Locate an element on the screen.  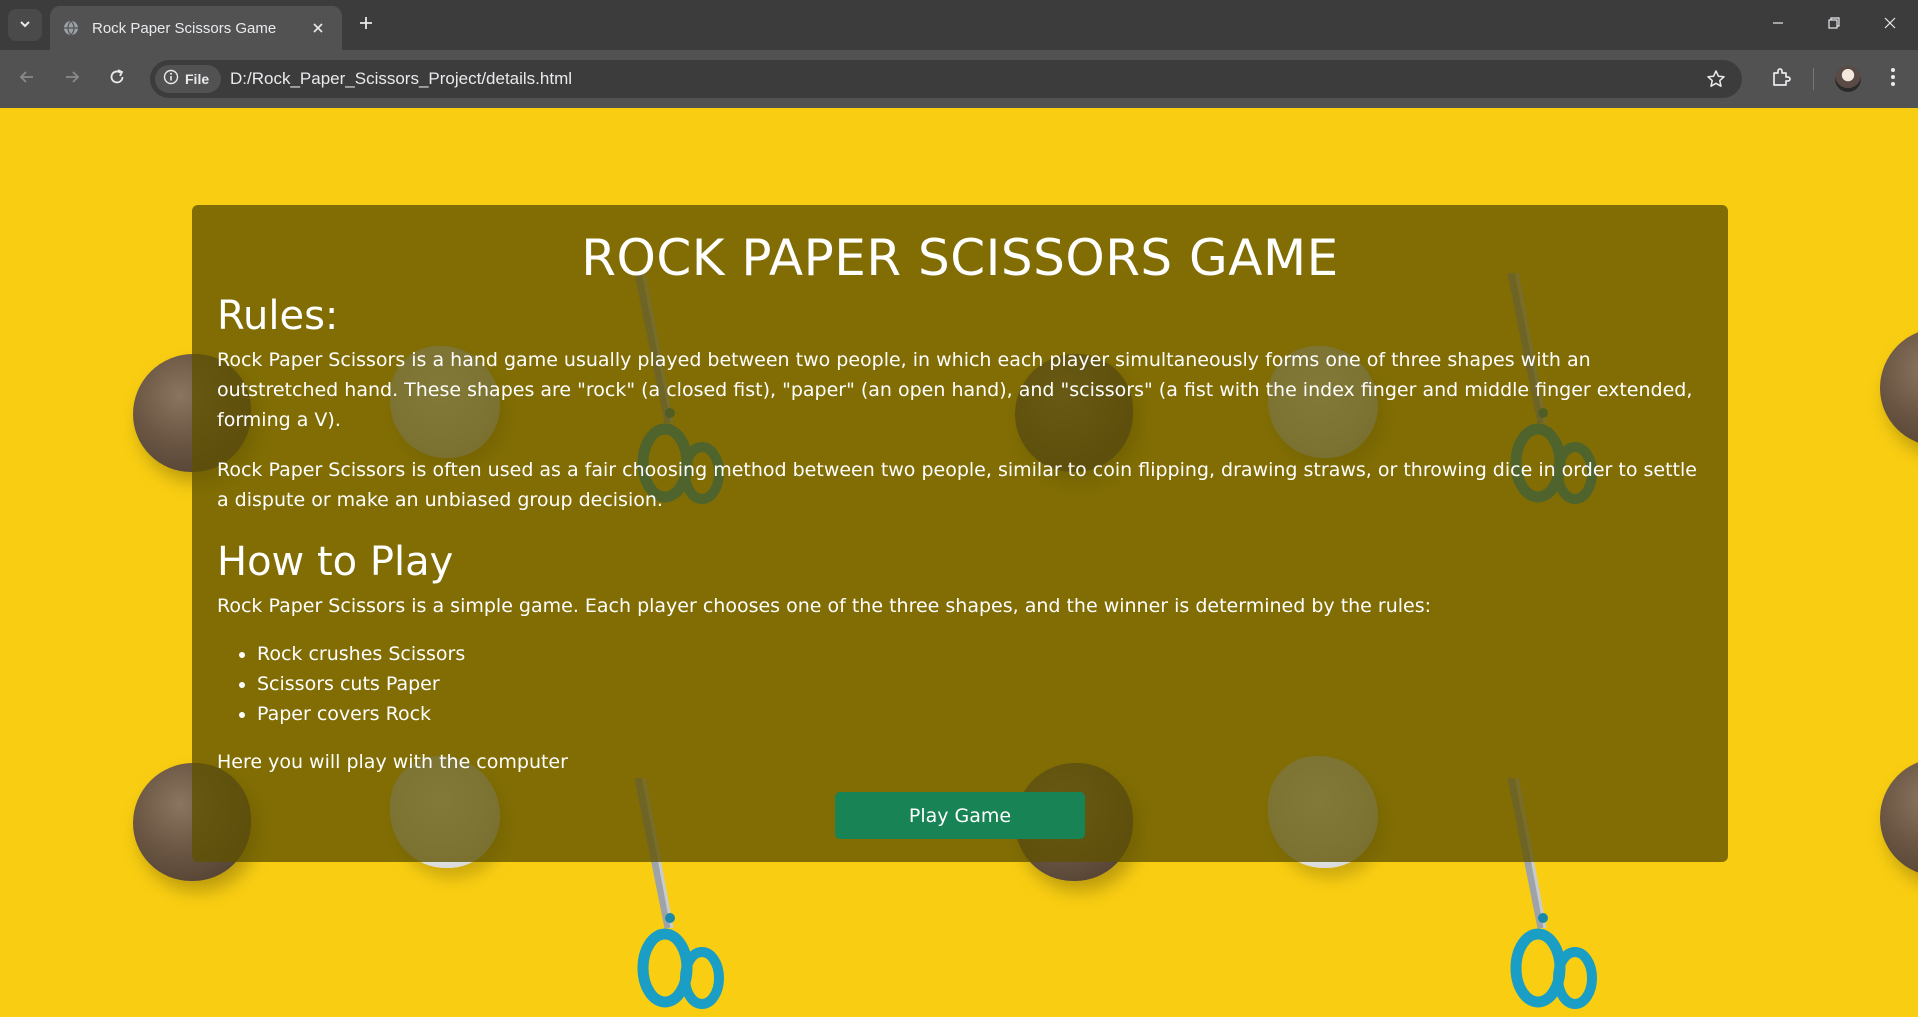
extensions-button is located at coordinates (1781, 79).